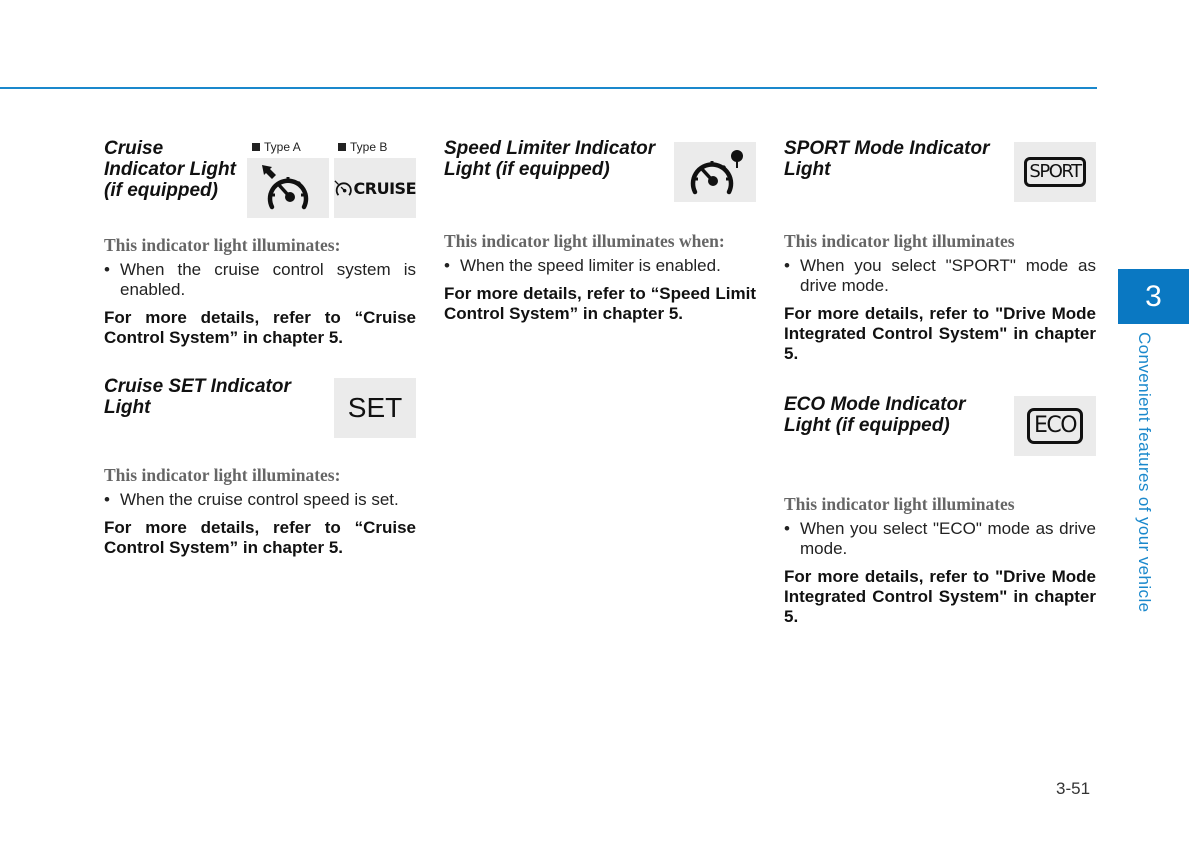 Image resolution: width=1200 pixels, height=861 pixels. I want to click on speed-limiter-speedometer-icon, so click(716, 172).